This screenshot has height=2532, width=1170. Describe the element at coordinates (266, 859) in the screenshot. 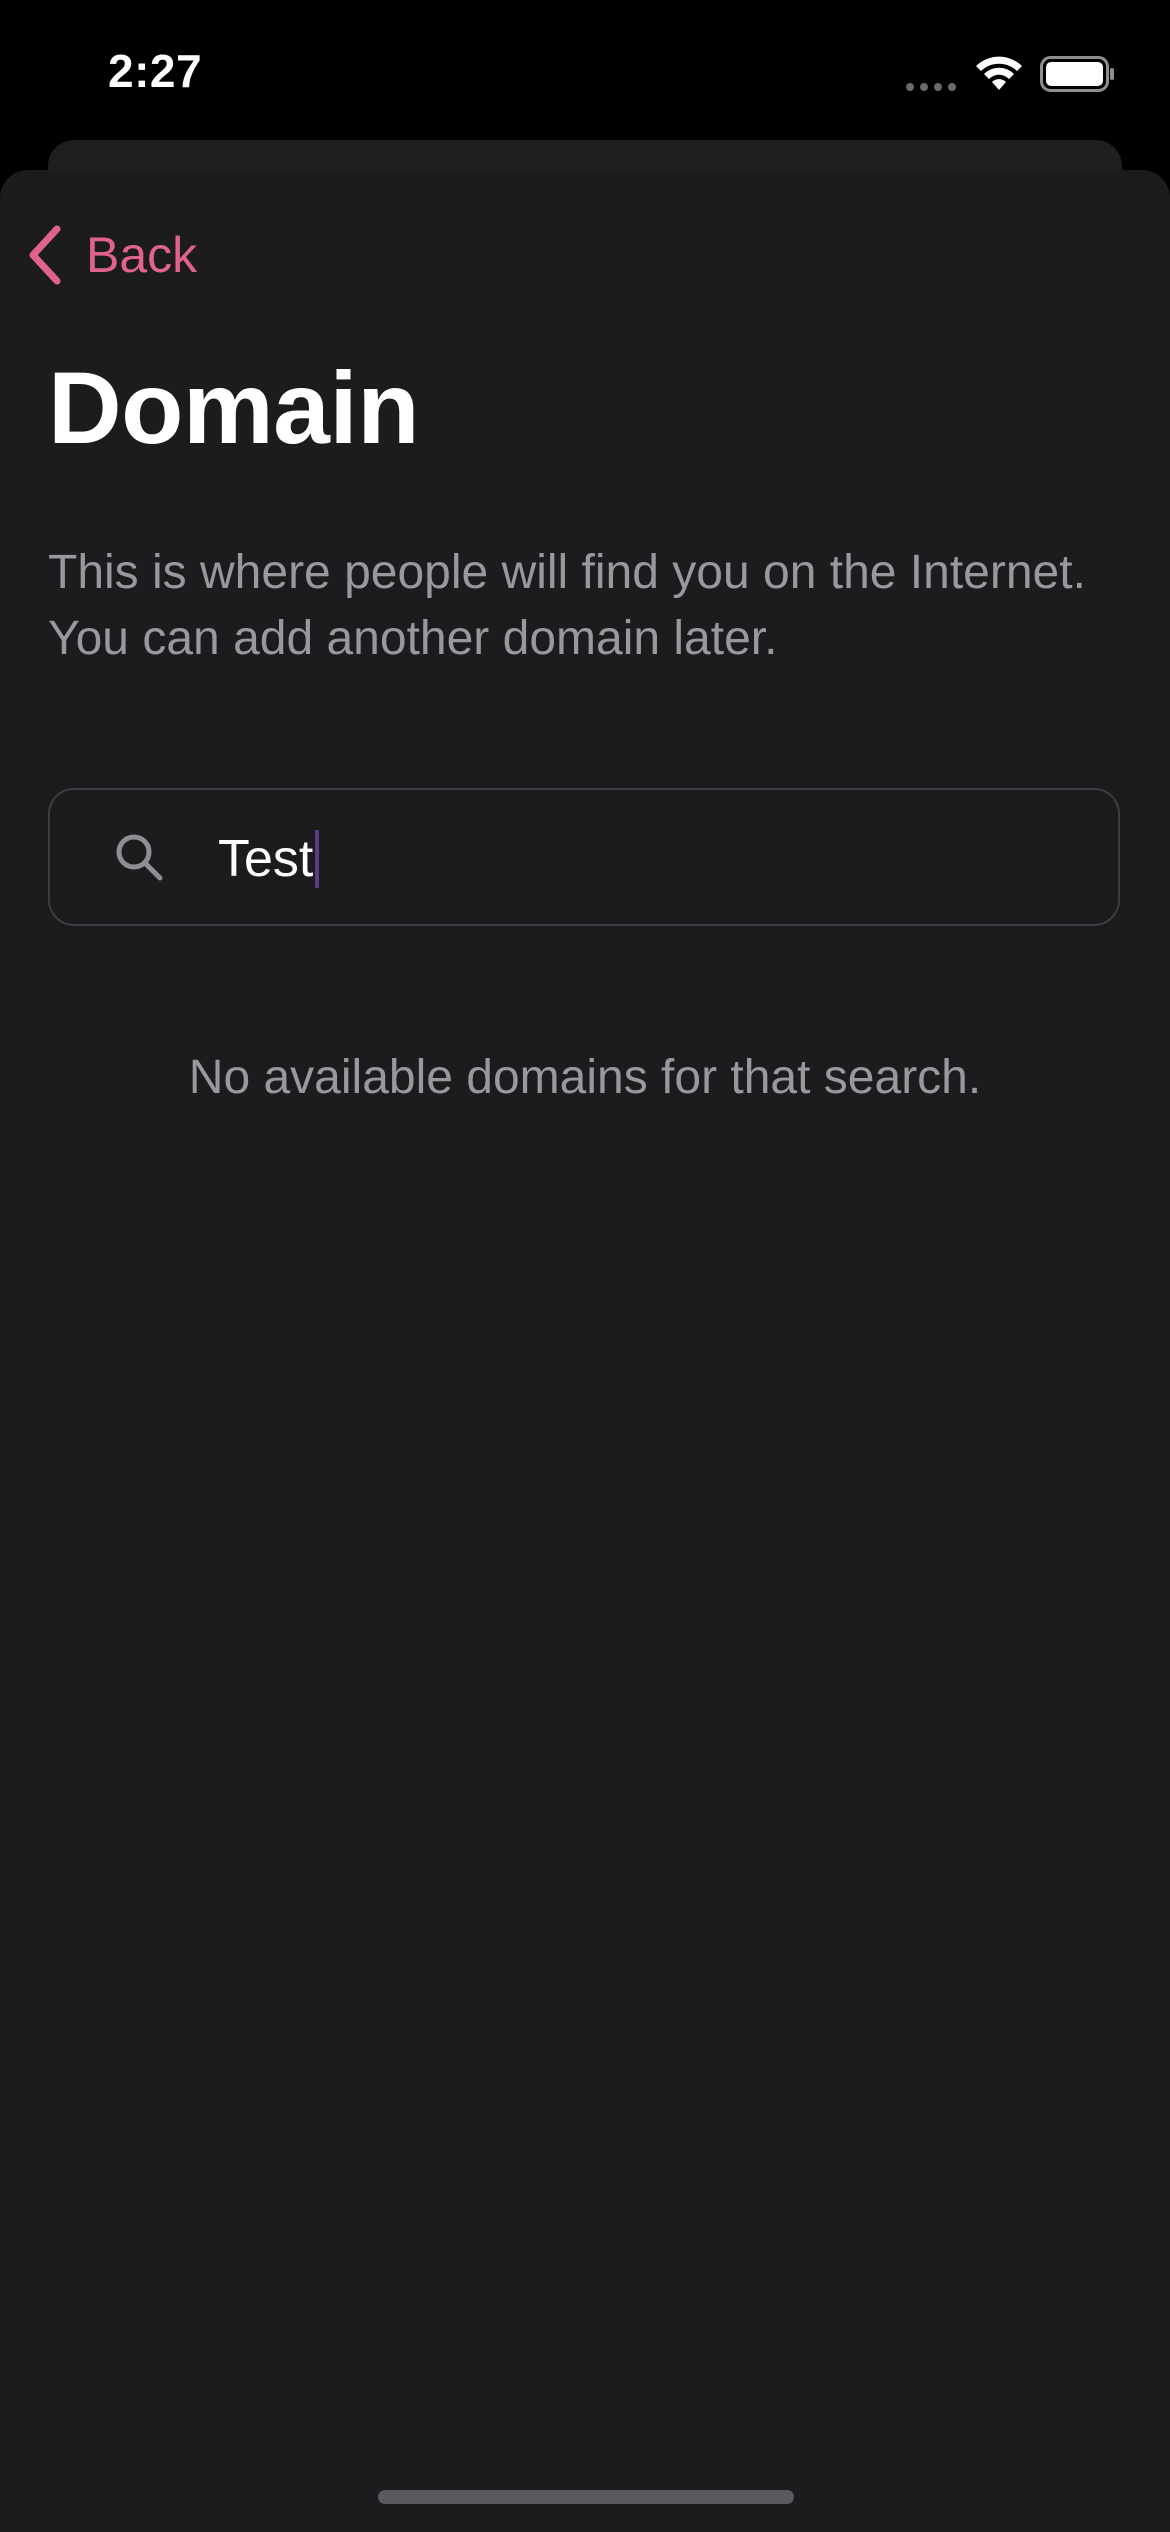

I see `search-value: Test` at that location.